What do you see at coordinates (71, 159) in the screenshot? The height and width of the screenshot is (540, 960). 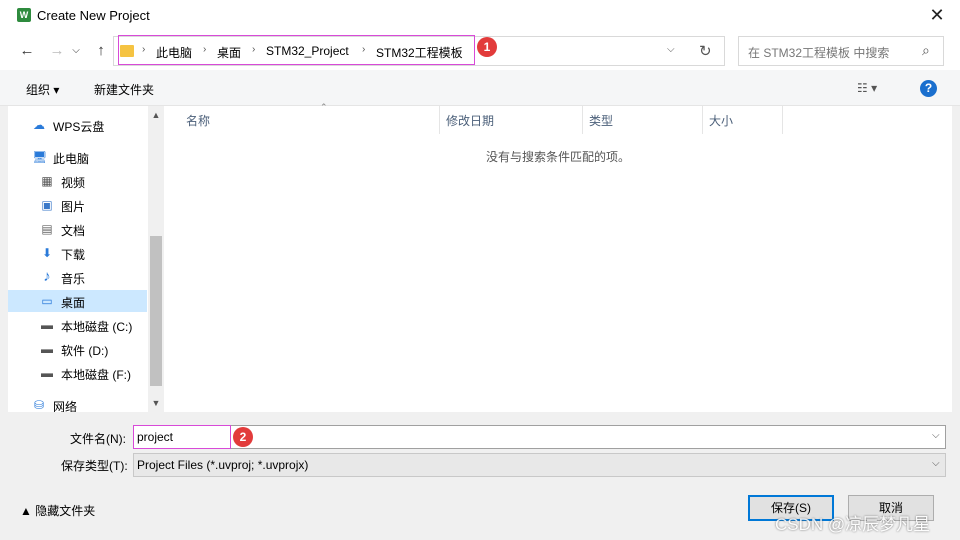 I see `sidebar-item-label: 此电脑` at bounding box center [71, 159].